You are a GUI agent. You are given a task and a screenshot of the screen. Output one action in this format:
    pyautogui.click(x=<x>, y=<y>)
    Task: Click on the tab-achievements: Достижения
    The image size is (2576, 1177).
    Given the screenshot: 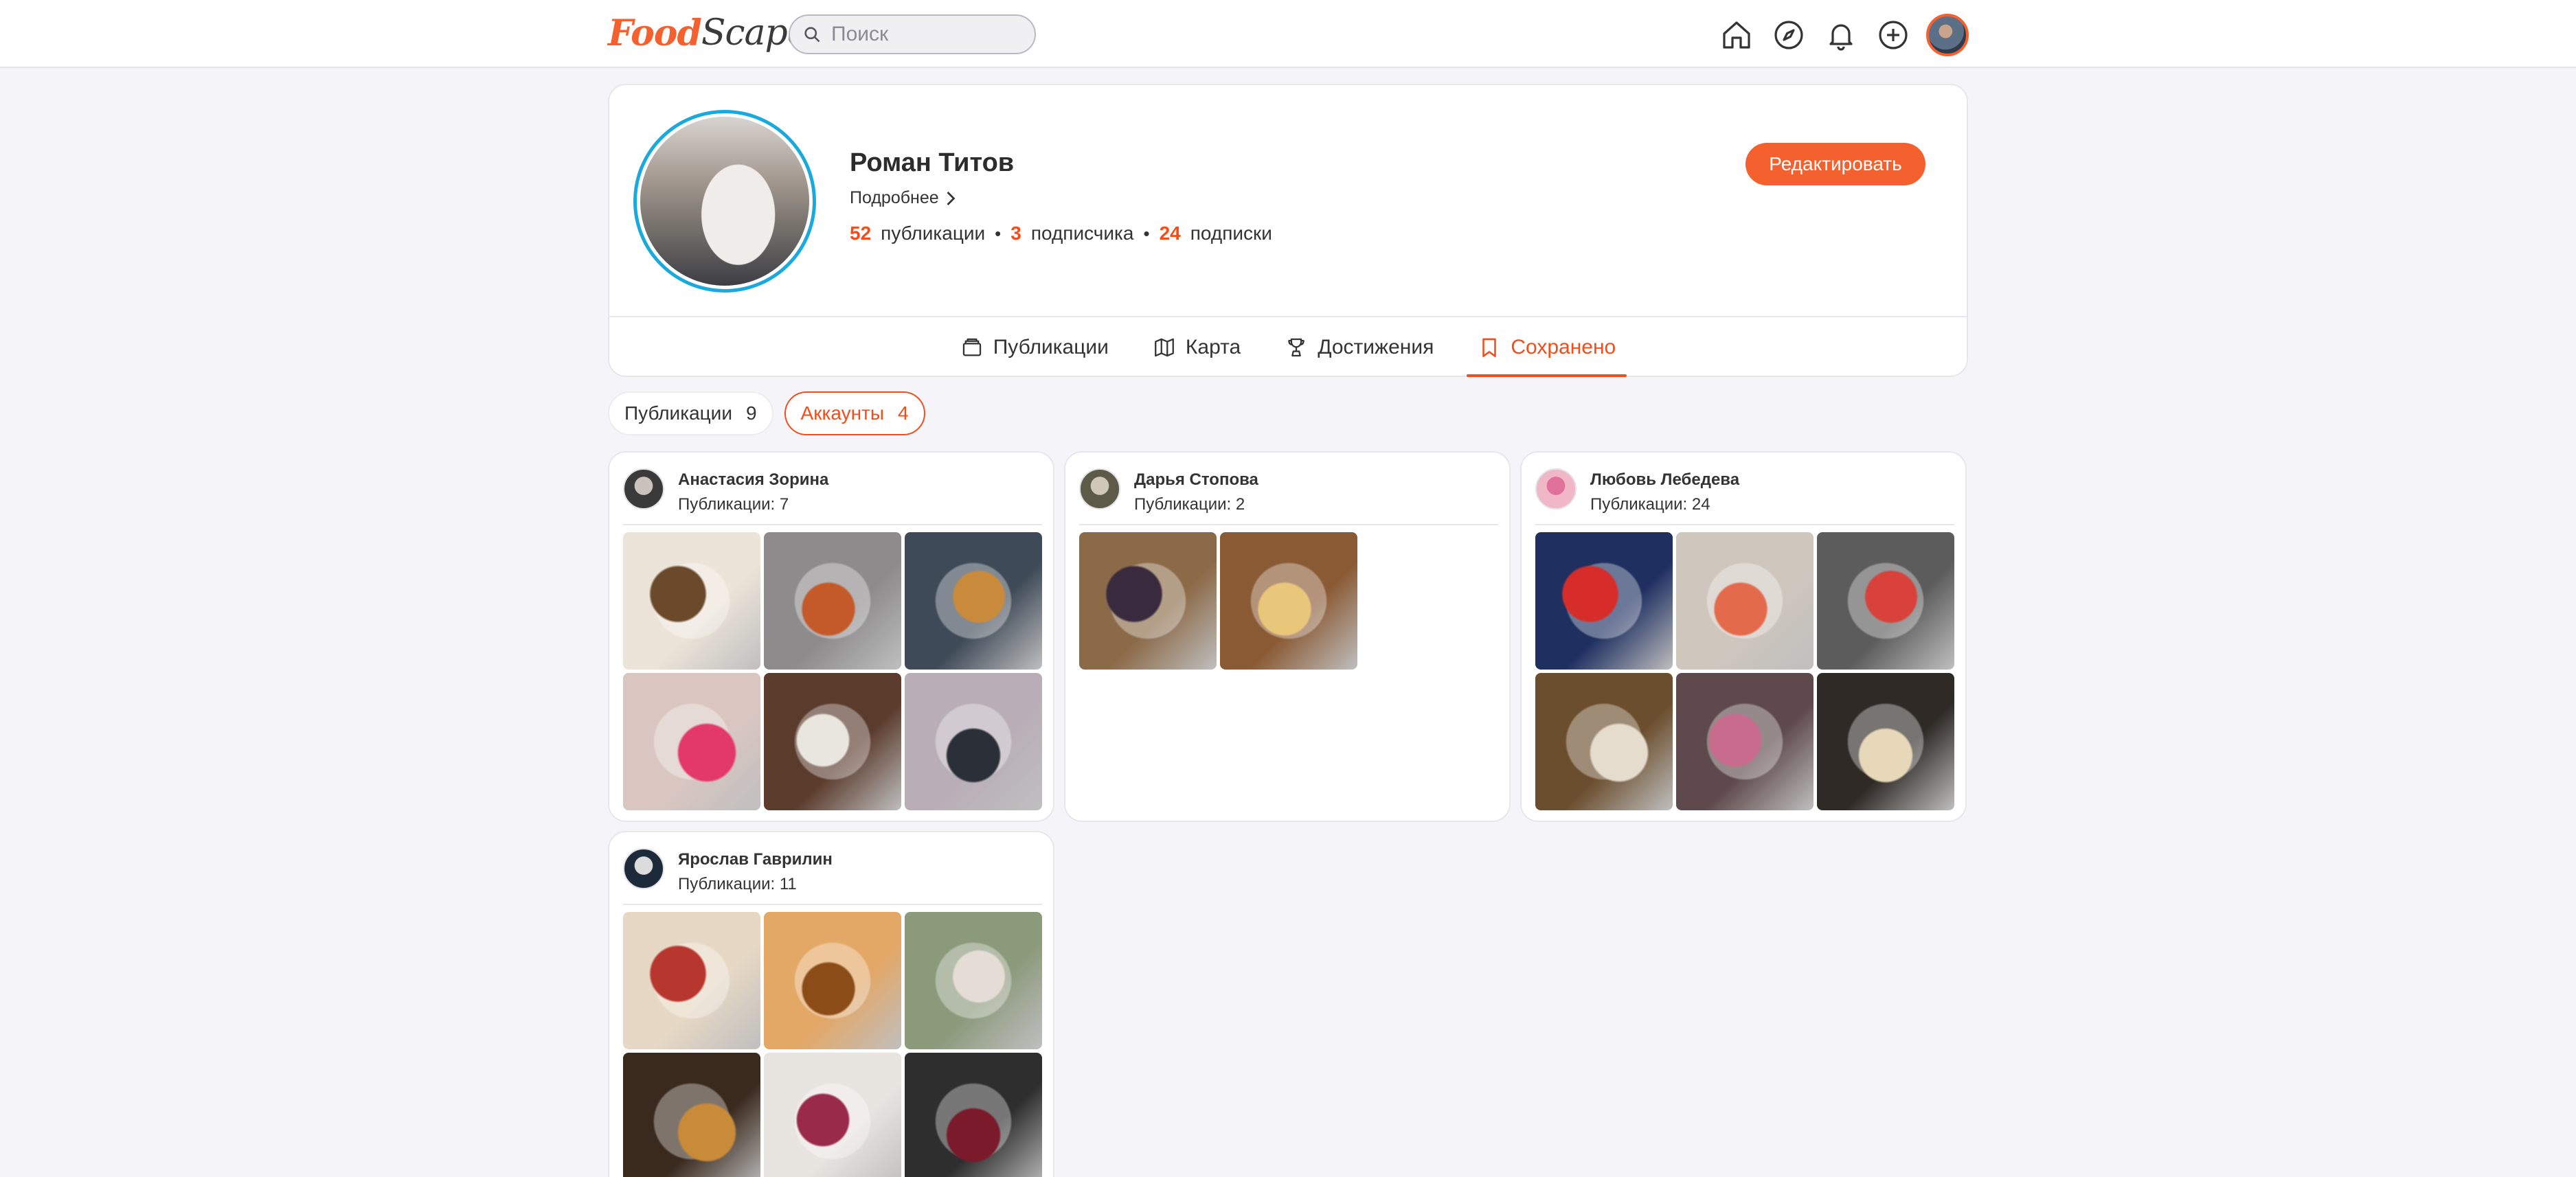 What is the action you would take?
    pyautogui.click(x=1359, y=347)
    